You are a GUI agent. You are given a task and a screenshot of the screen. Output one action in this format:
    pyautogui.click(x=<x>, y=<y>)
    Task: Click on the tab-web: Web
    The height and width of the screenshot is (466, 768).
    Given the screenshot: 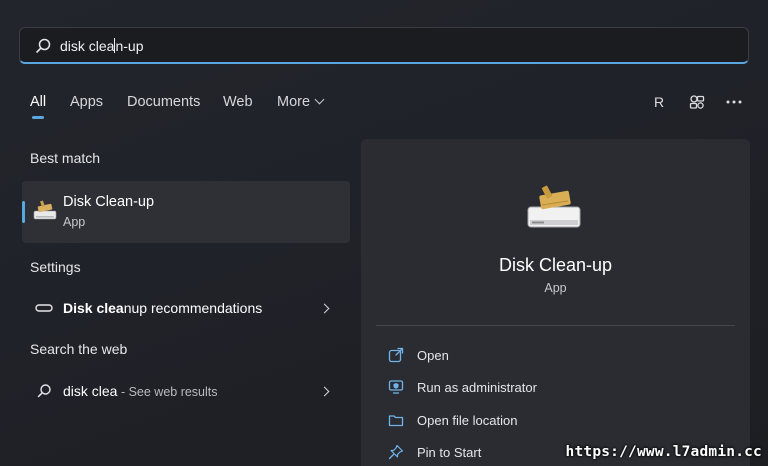 What is the action you would take?
    pyautogui.click(x=238, y=102)
    